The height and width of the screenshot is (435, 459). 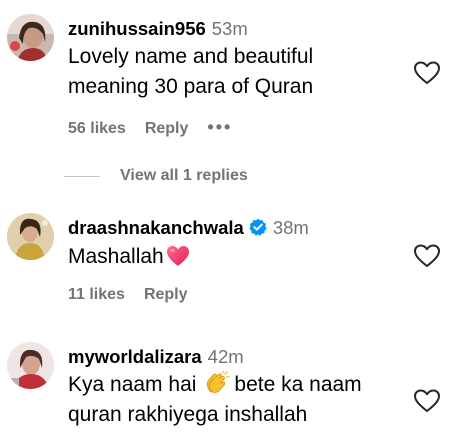 What do you see at coordinates (184, 176) in the screenshot?
I see `view-replies-label: View all 1 replies` at bounding box center [184, 176].